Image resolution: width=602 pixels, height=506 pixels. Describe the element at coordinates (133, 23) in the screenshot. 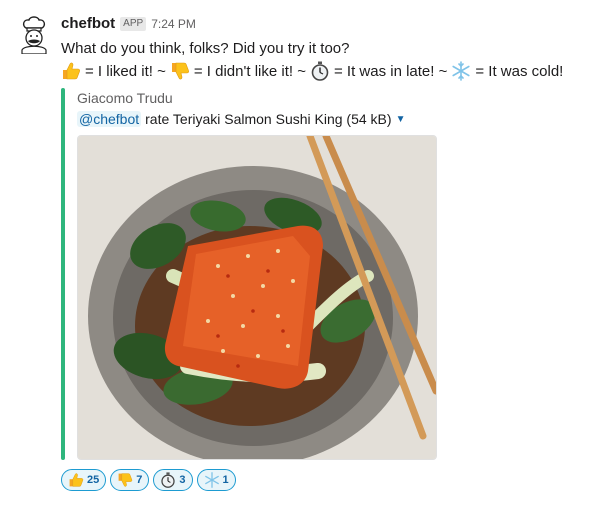

I see `app-badge: APP` at that location.